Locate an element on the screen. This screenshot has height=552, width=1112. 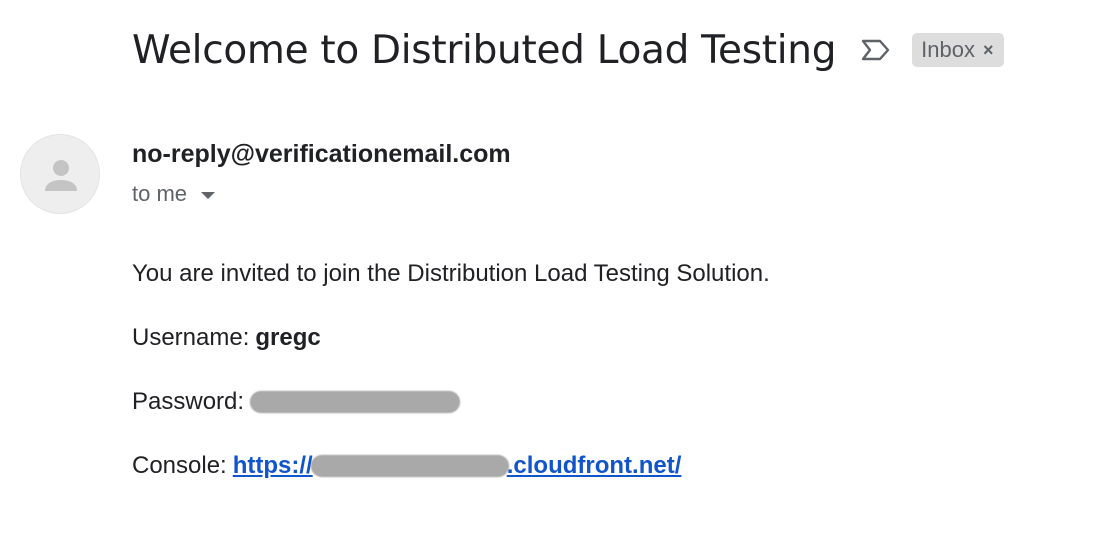
password-redaction is located at coordinates (355, 402).